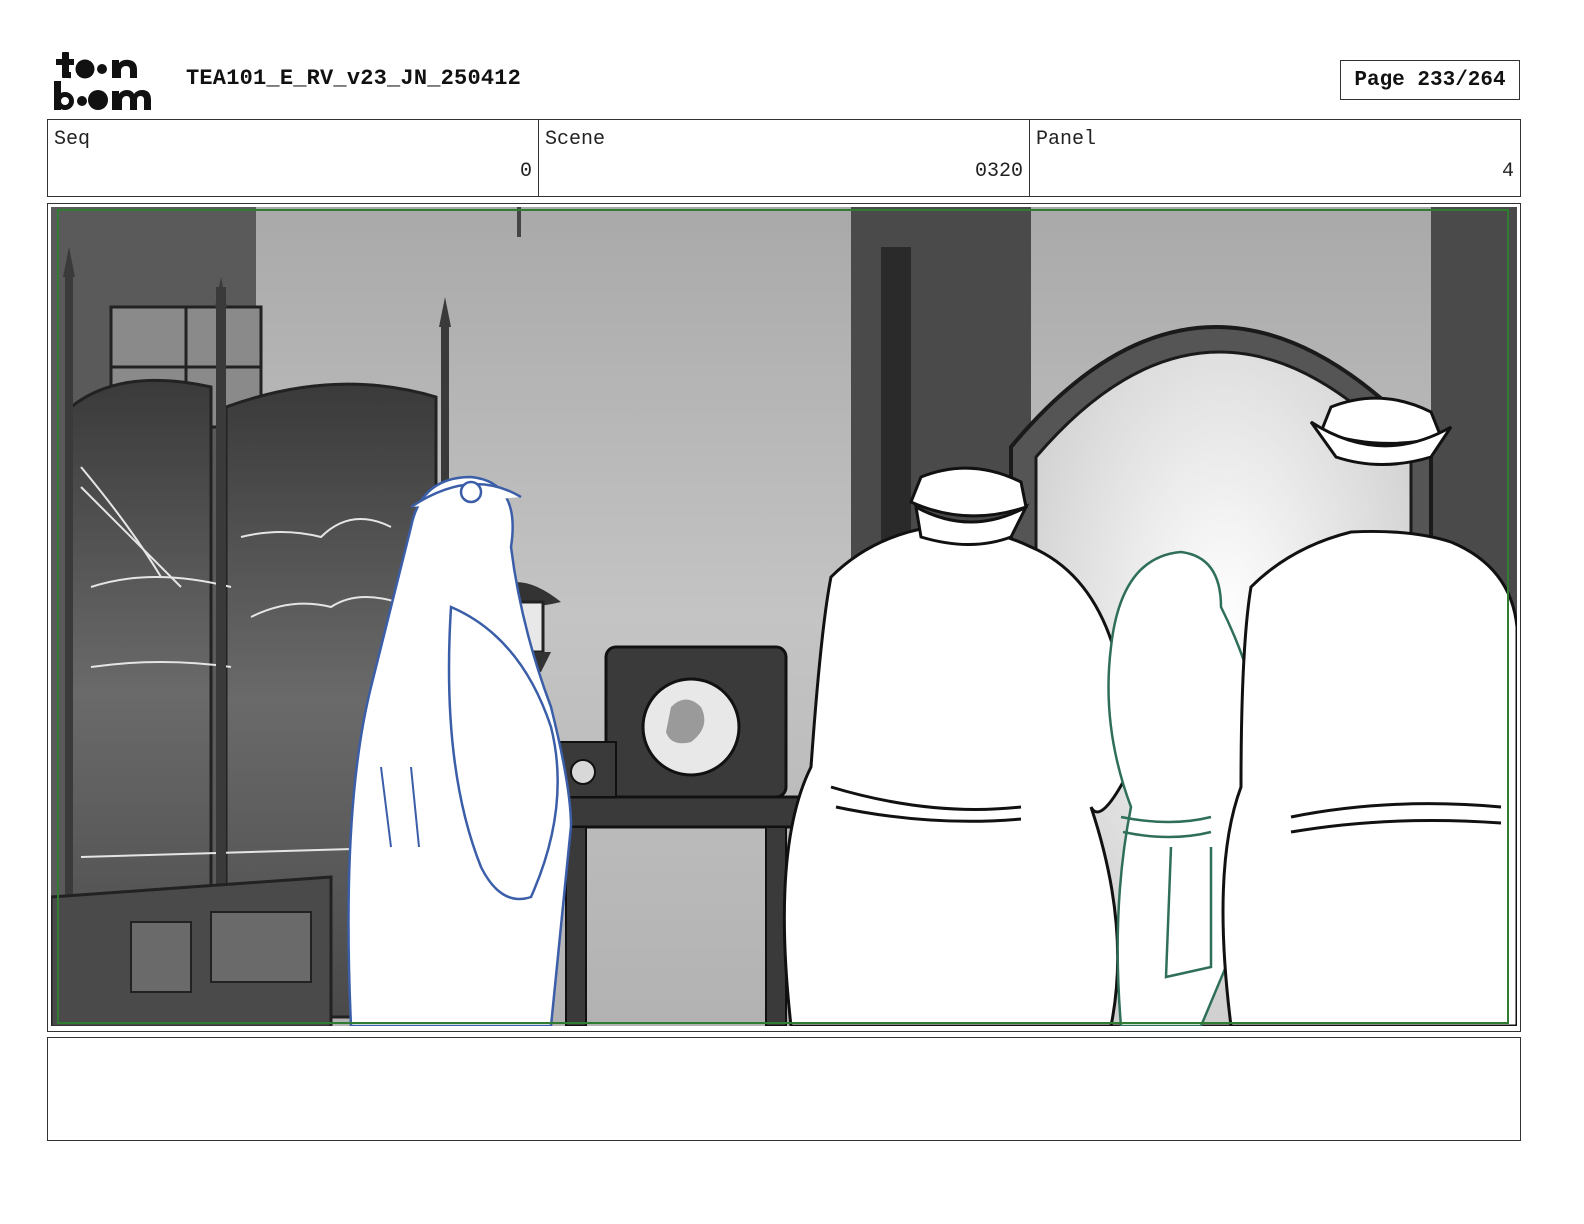 The width and height of the screenshot is (1584, 1224). Describe the element at coordinates (293, 158) in the screenshot. I see `seq-cell: Seq 0` at that location.